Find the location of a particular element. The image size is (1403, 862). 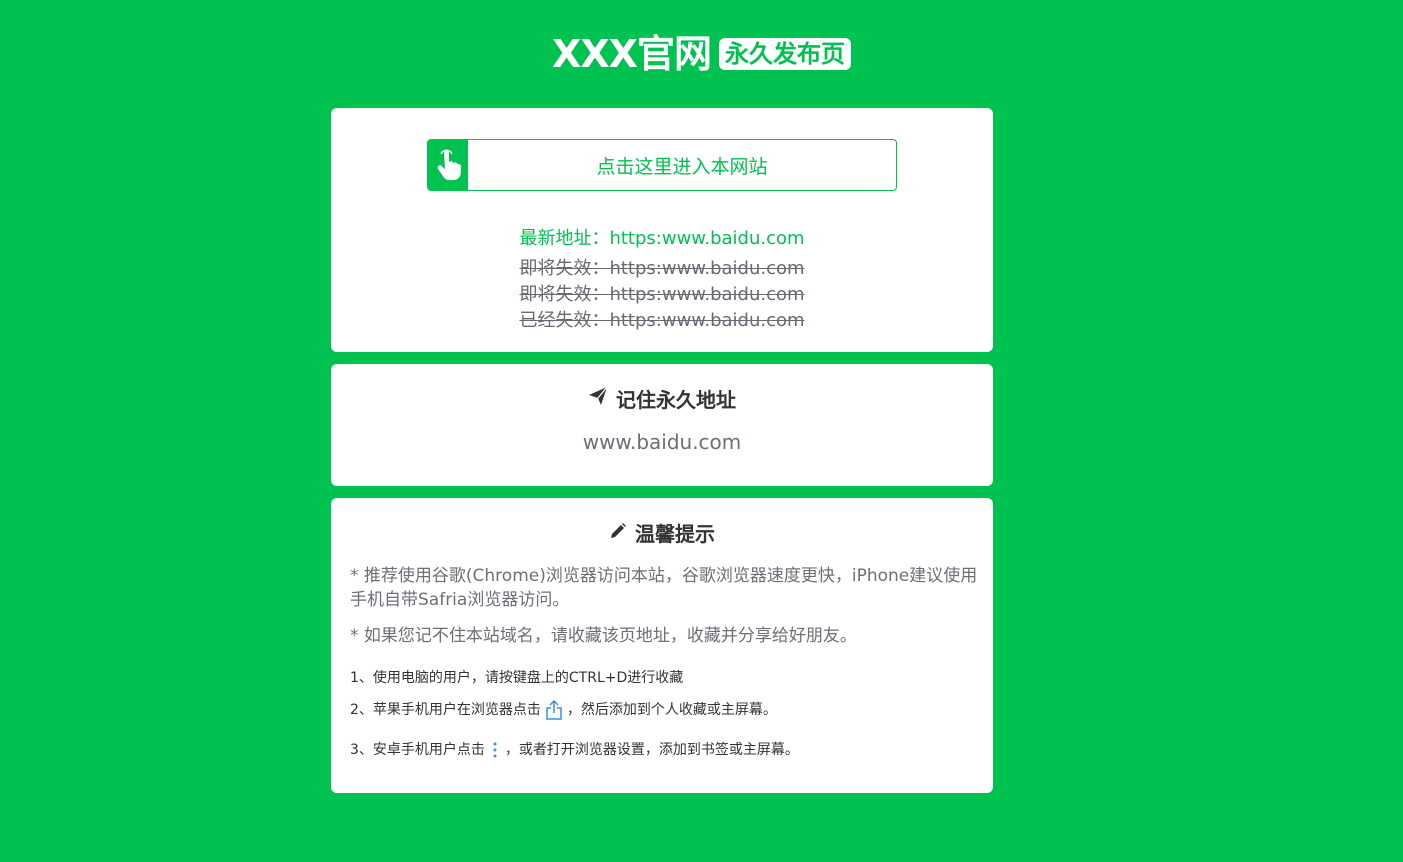

tips-heading: 温馨提示 is located at coordinates (662, 532).